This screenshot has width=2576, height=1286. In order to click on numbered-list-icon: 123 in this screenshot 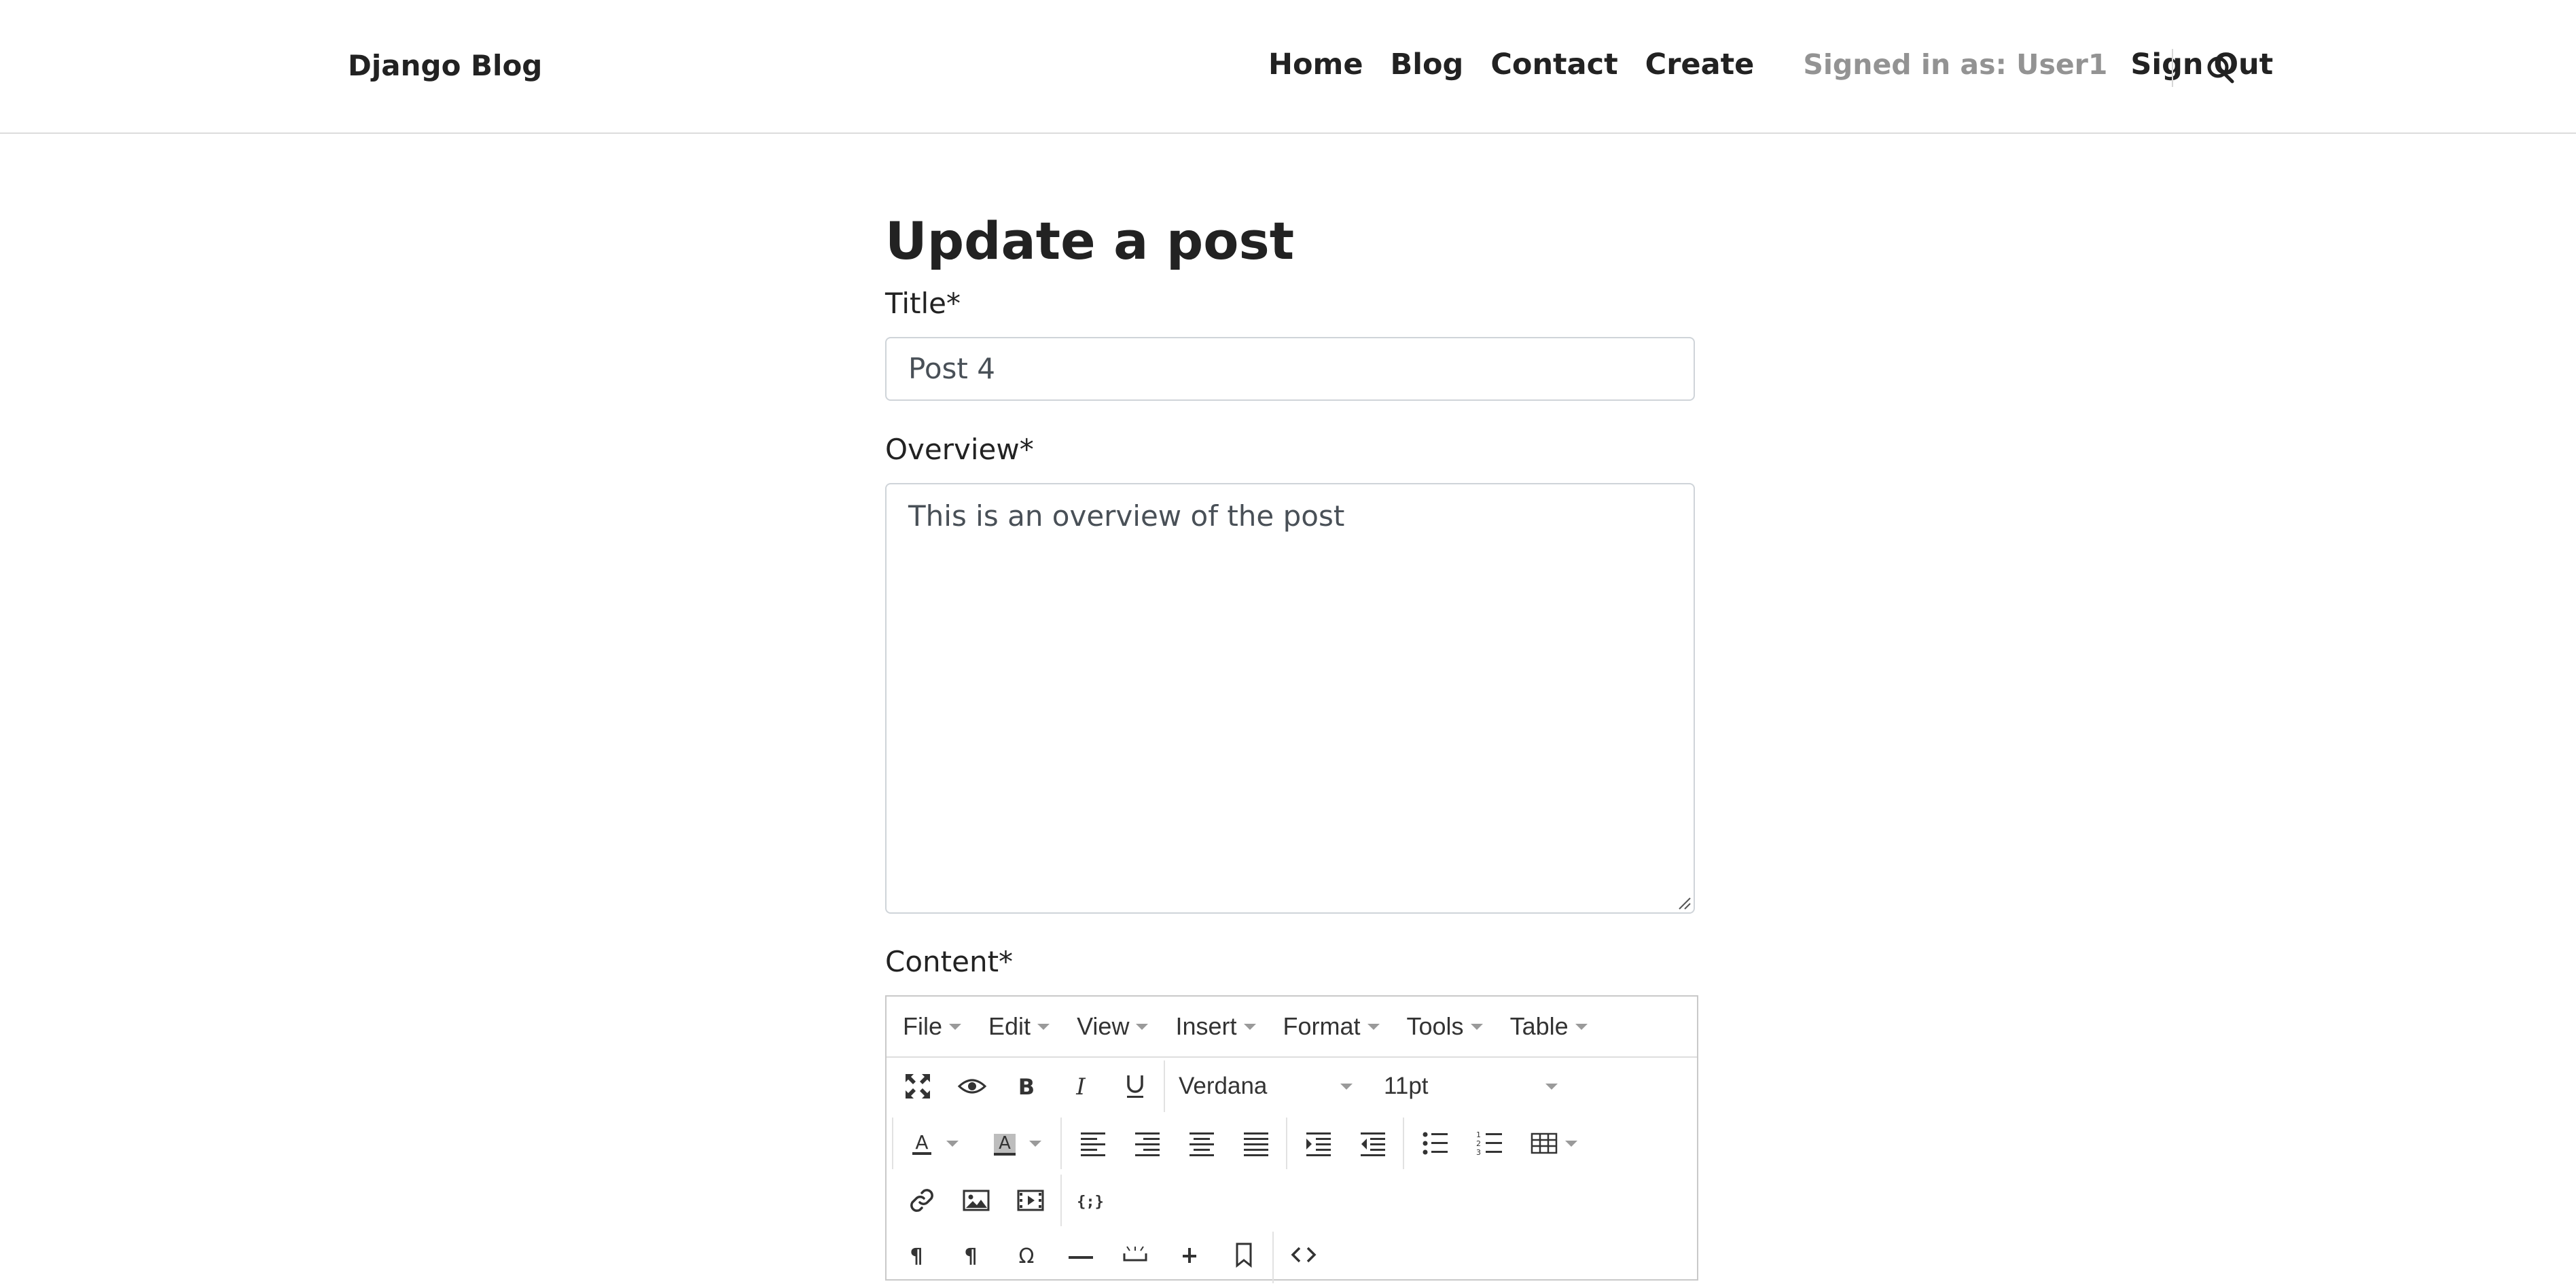, I will do `click(1489, 1144)`.